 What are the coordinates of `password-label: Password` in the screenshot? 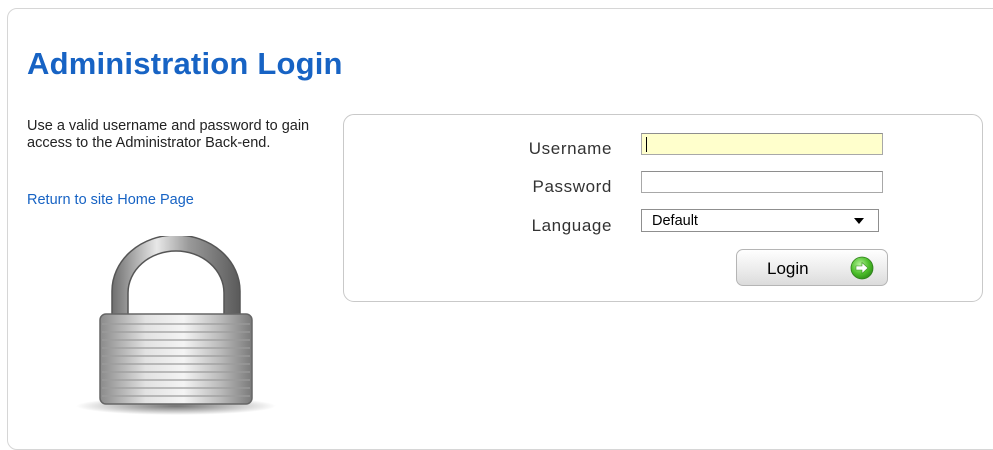 It's located at (572, 186).